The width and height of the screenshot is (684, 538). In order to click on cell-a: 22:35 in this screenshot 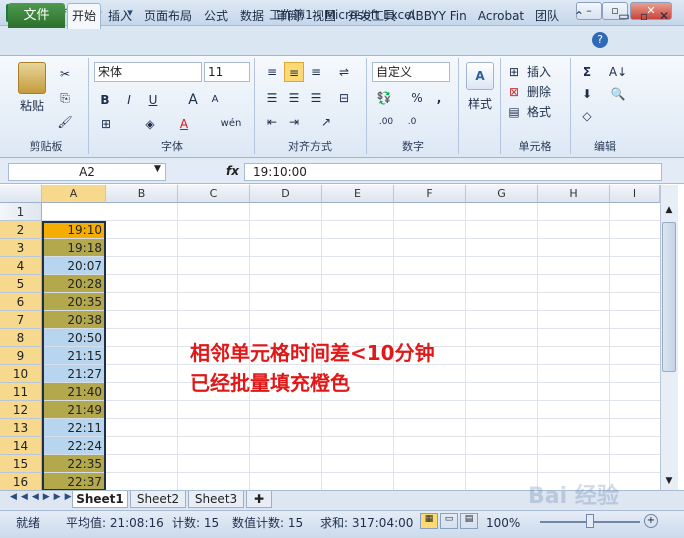, I will do `click(74, 464)`.